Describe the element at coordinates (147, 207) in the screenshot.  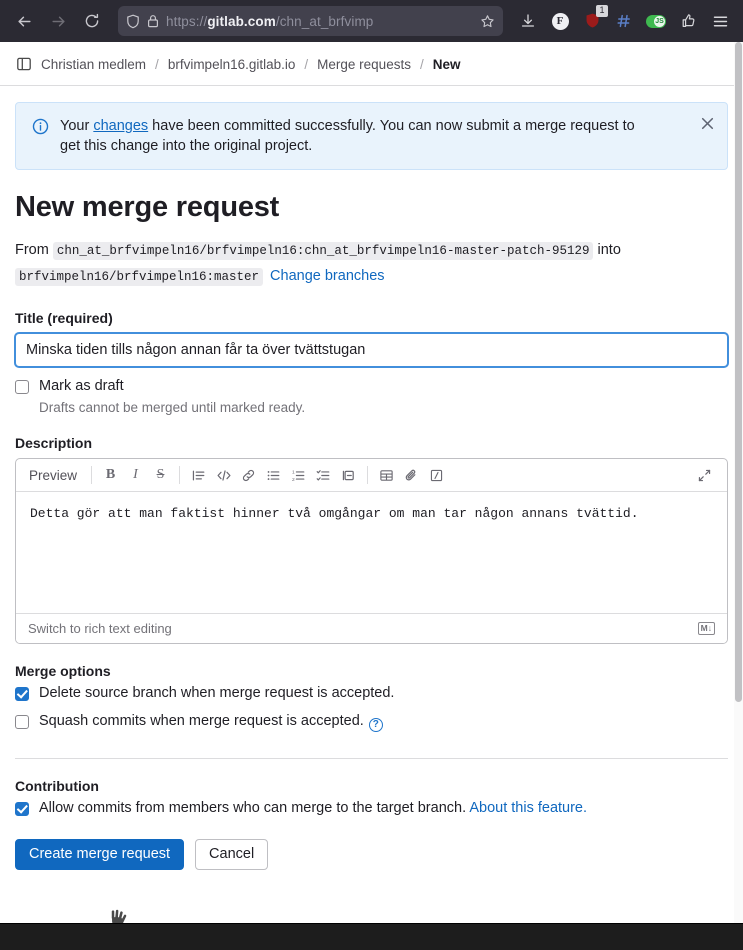
I see `page-title: New merge request` at that location.